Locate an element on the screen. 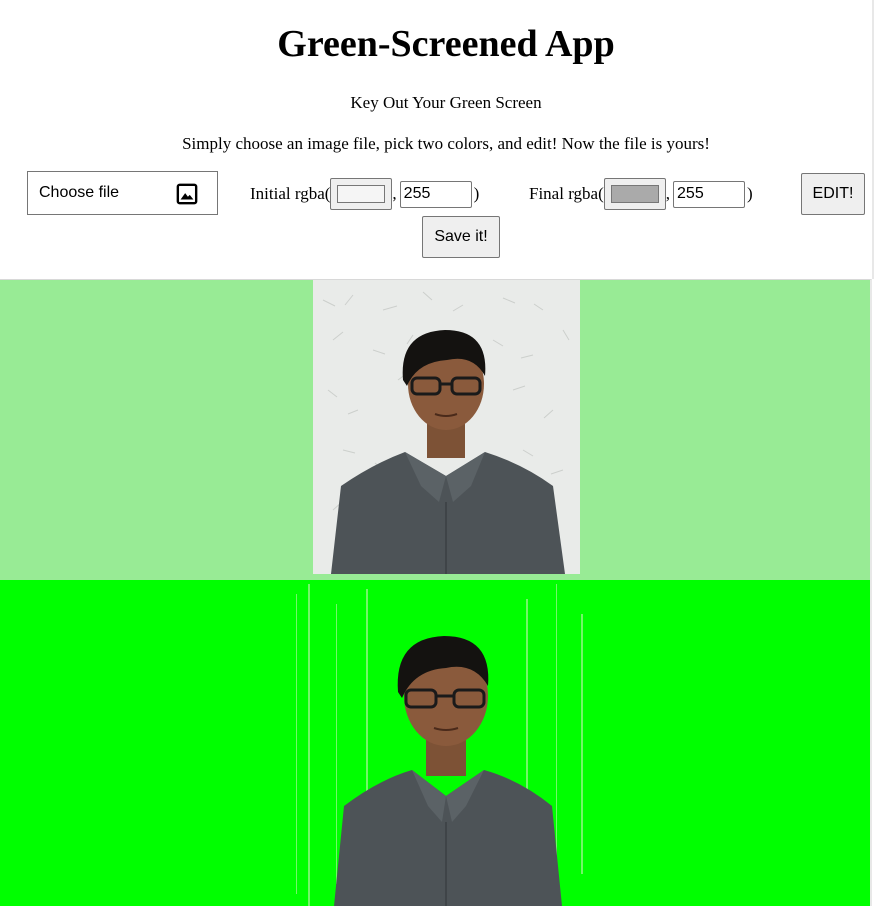 This screenshot has height=906, width=874. file-chooser-label: Choose file is located at coordinates (79, 192).